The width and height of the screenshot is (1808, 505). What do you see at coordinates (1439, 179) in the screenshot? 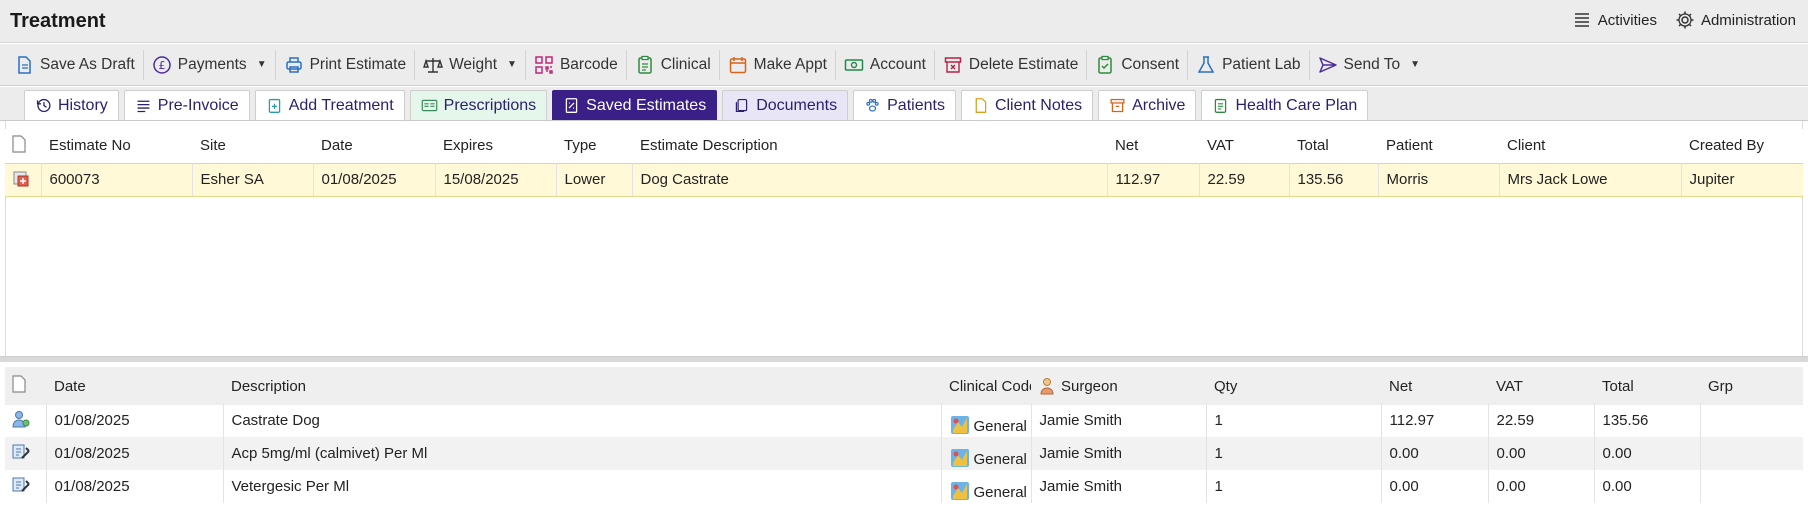
I see `patient-cell: Morris` at bounding box center [1439, 179].